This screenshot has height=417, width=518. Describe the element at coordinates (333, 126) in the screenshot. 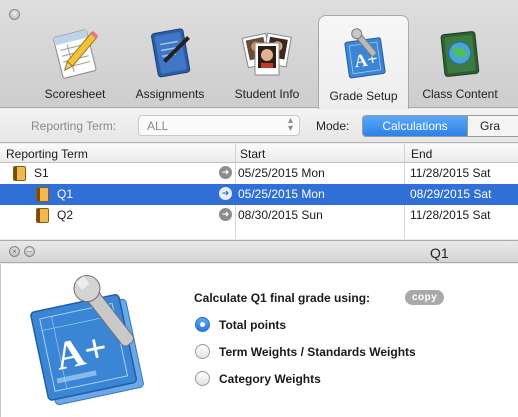

I see `mode-label: Mode:` at that location.